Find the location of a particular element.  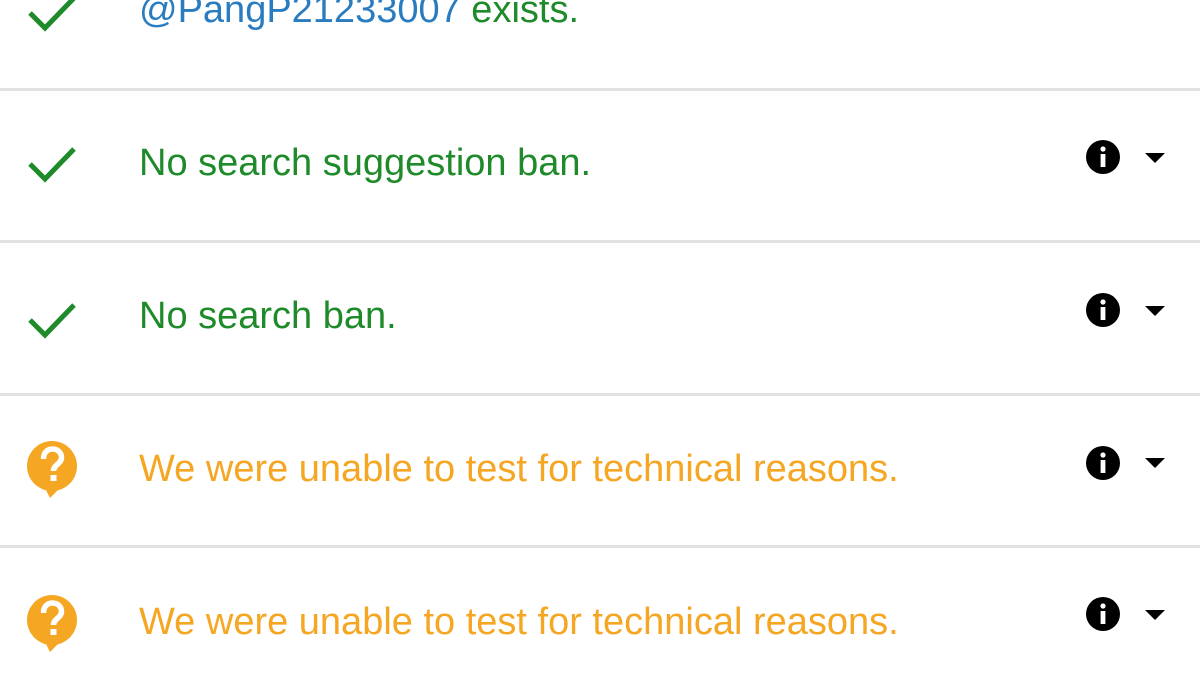

result-row-exists: @PangP21233007 exists. is located at coordinates (600, 44).